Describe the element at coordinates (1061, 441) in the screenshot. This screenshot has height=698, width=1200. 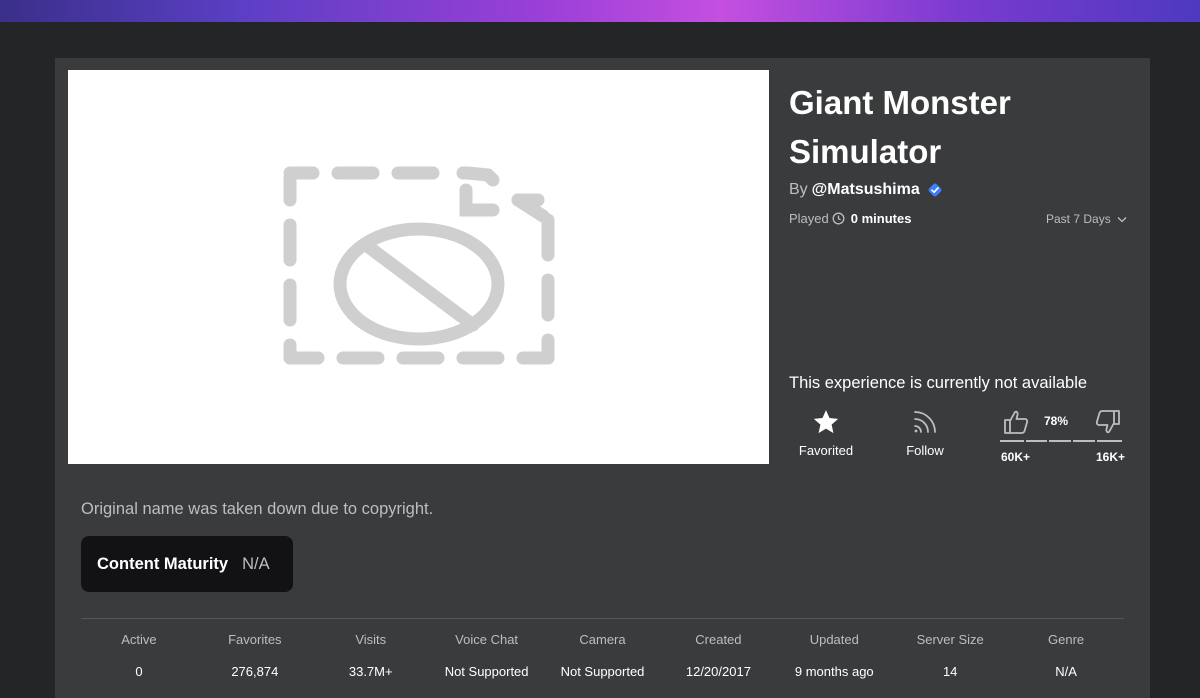
I see `vote-bar` at that location.